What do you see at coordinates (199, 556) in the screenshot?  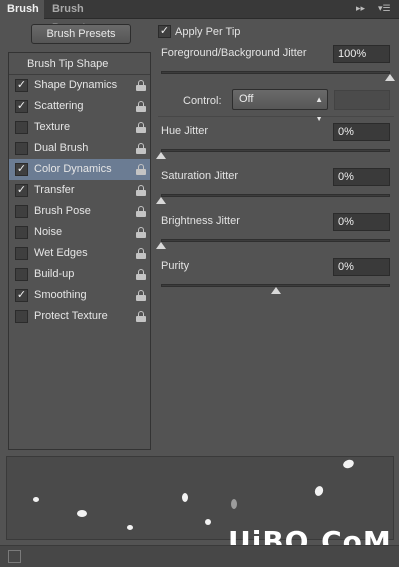 I see `panel-footer` at bounding box center [199, 556].